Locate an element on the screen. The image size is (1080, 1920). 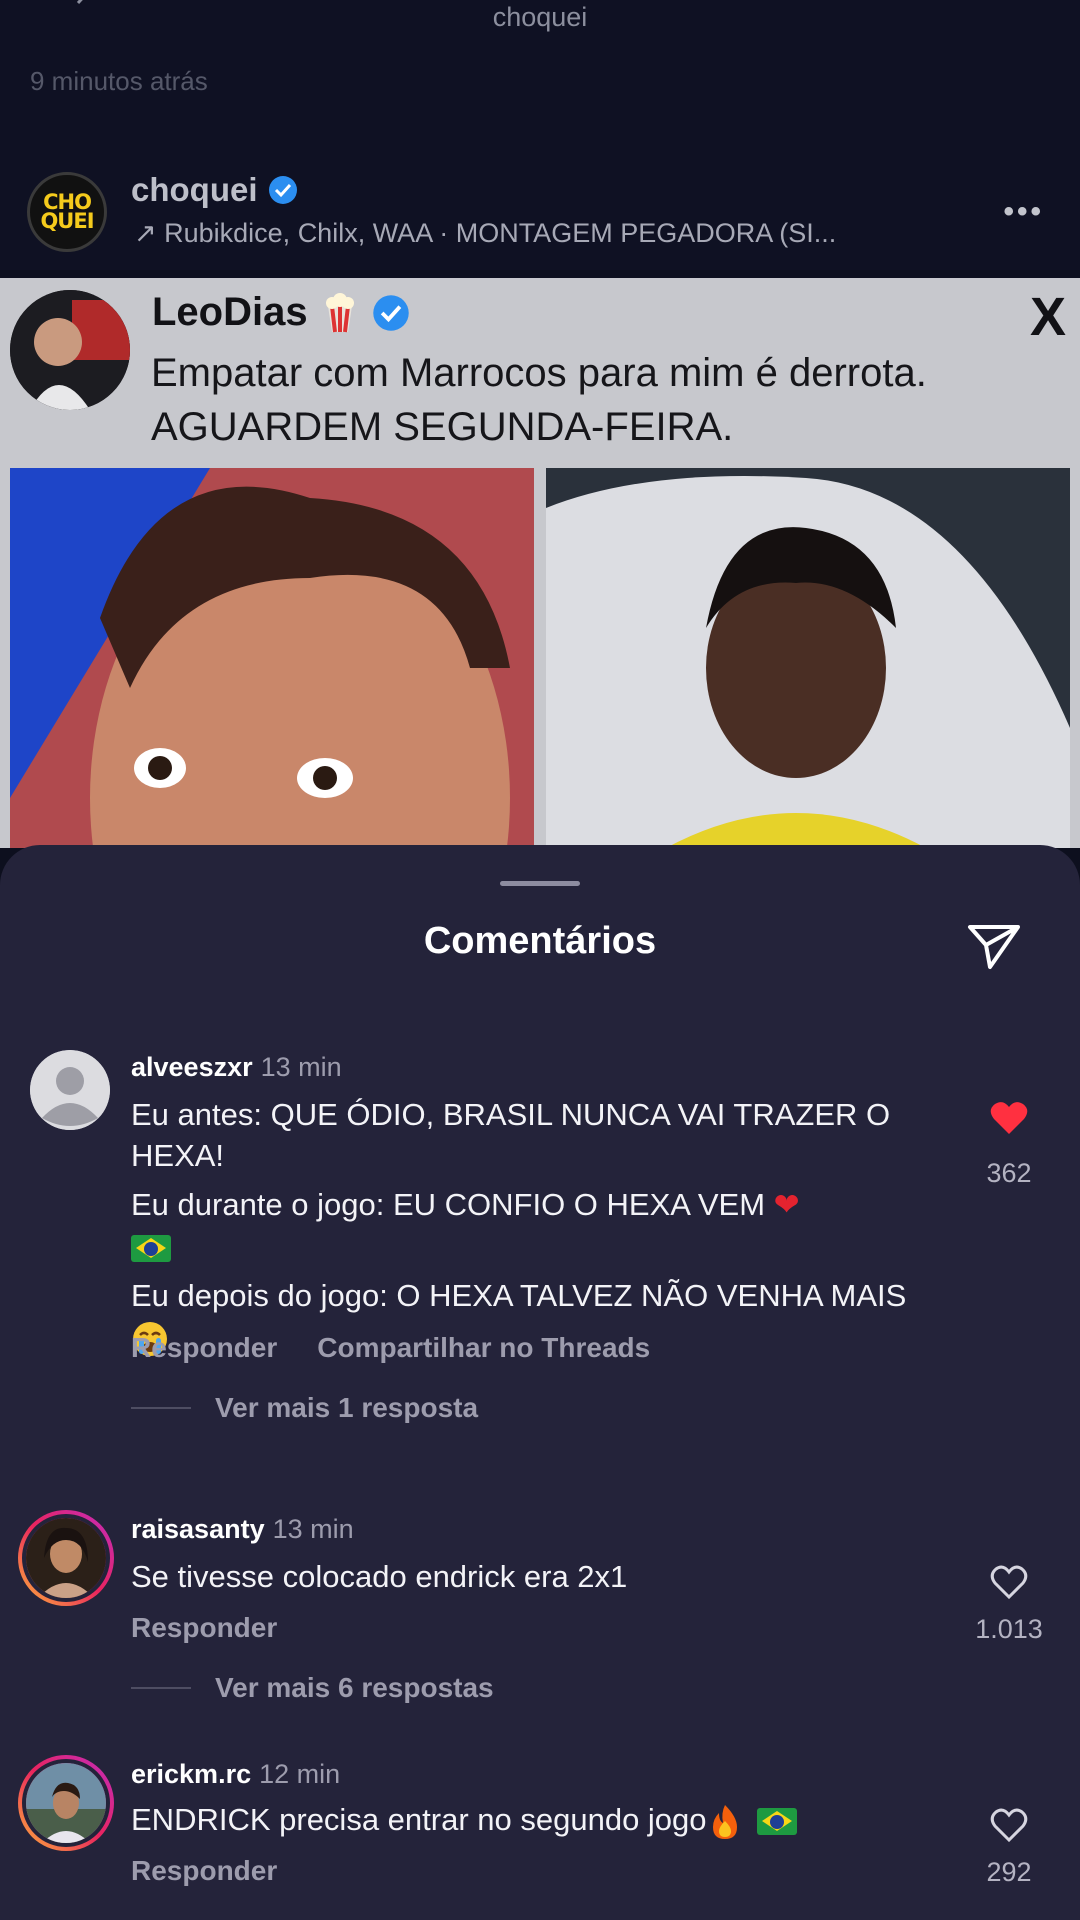
post-time-ago: 9 minutos atrás is located at coordinates (119, 81).